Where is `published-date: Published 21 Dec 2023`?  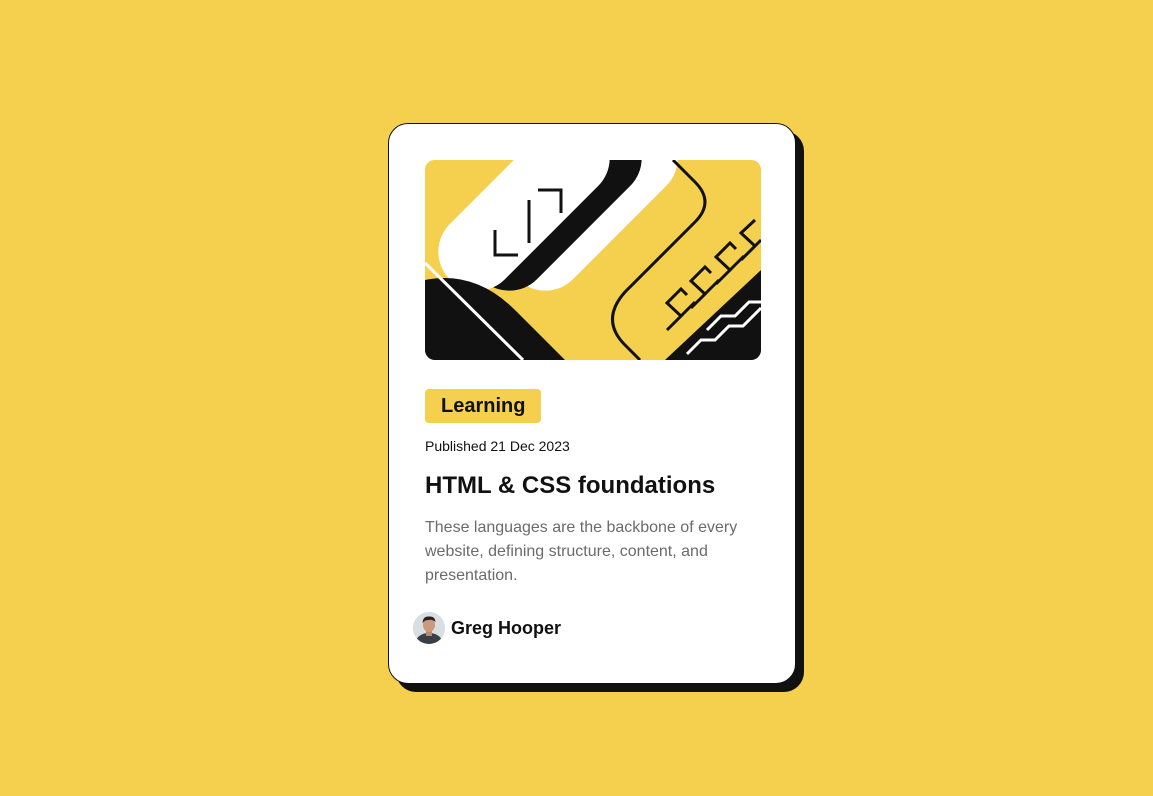
published-date: Published 21 Dec 2023 is located at coordinates (497, 446).